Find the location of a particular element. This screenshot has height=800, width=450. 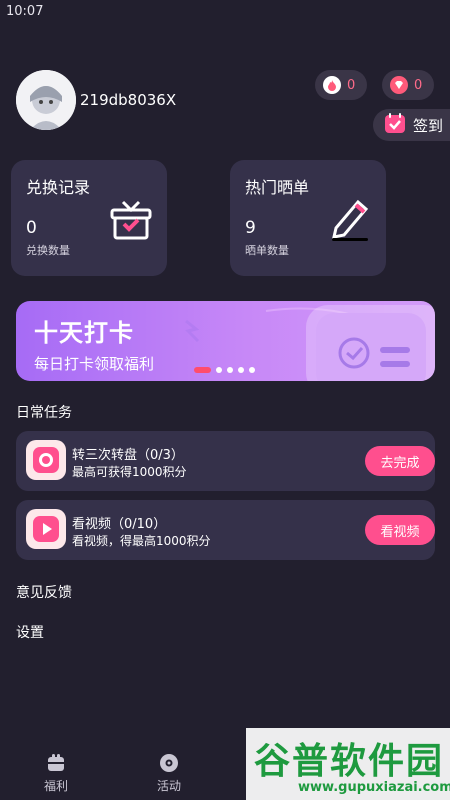

card-value: 9 is located at coordinates (250, 228).